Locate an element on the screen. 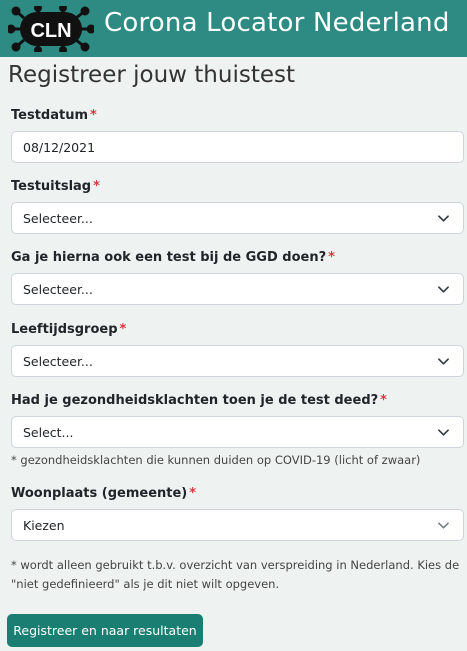 This screenshot has width=467, height=651. testdatum-label-text: Testdatum is located at coordinates (50, 115).